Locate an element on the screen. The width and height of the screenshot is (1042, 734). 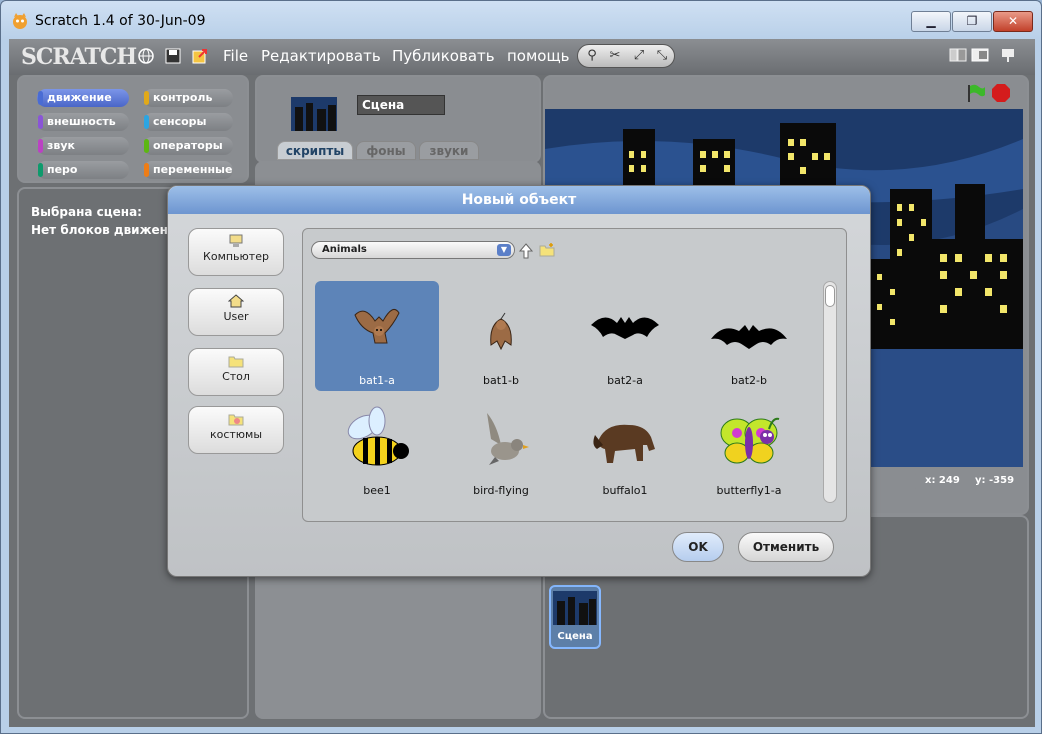
cancel-button: Отменить is located at coordinates (786, 547).